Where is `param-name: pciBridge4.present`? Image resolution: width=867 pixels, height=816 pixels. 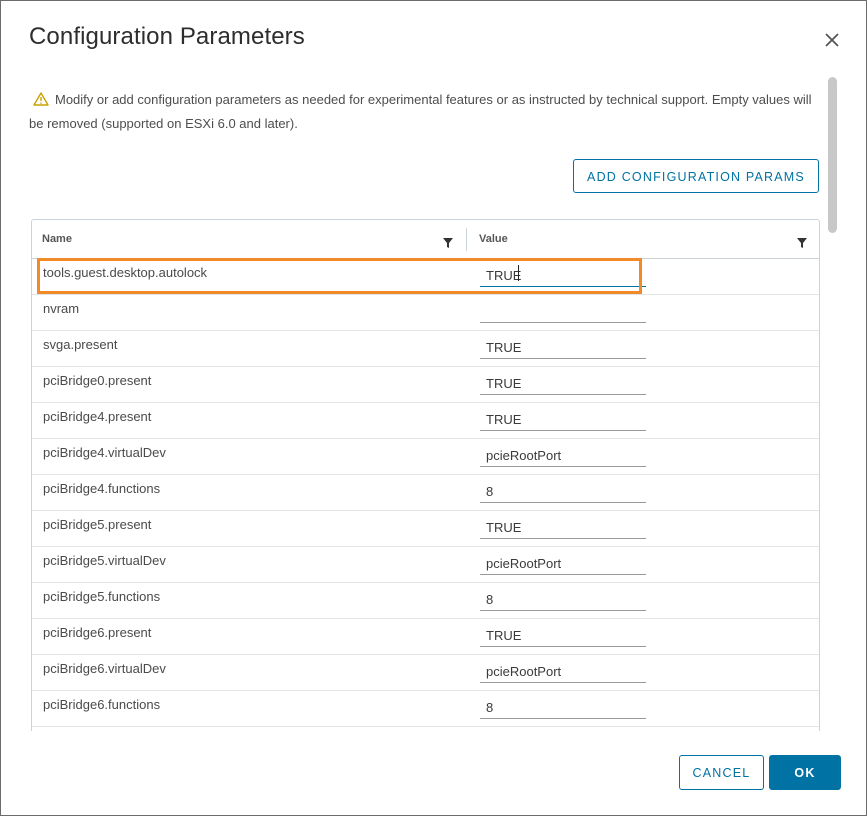 param-name: pciBridge4.present is located at coordinates (97, 416).